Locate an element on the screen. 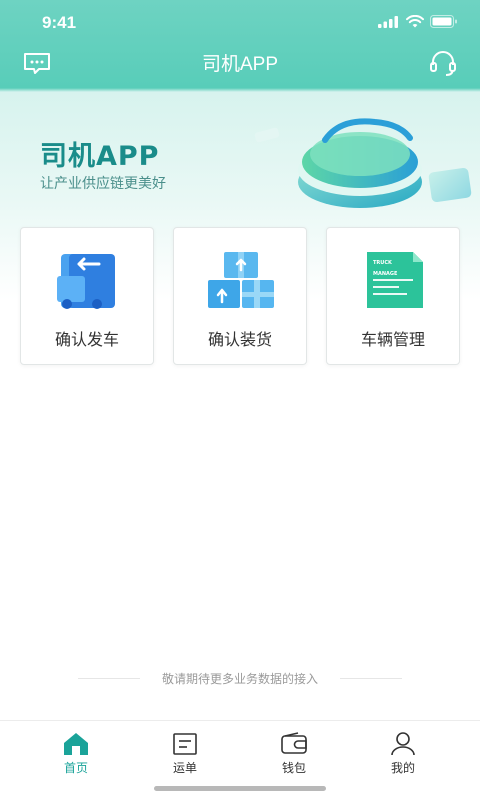 Image resolution: width=480 pixels, height=800 pixels. tab-wallet: 钱包 is located at coordinates (294, 757).